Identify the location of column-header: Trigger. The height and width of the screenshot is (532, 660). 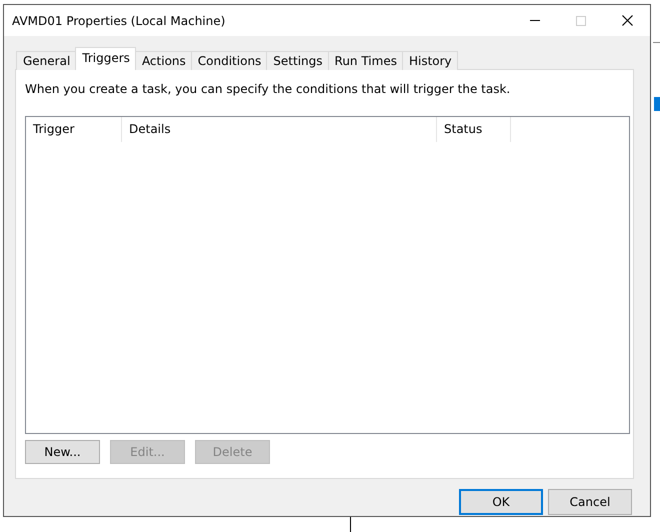
(74, 129).